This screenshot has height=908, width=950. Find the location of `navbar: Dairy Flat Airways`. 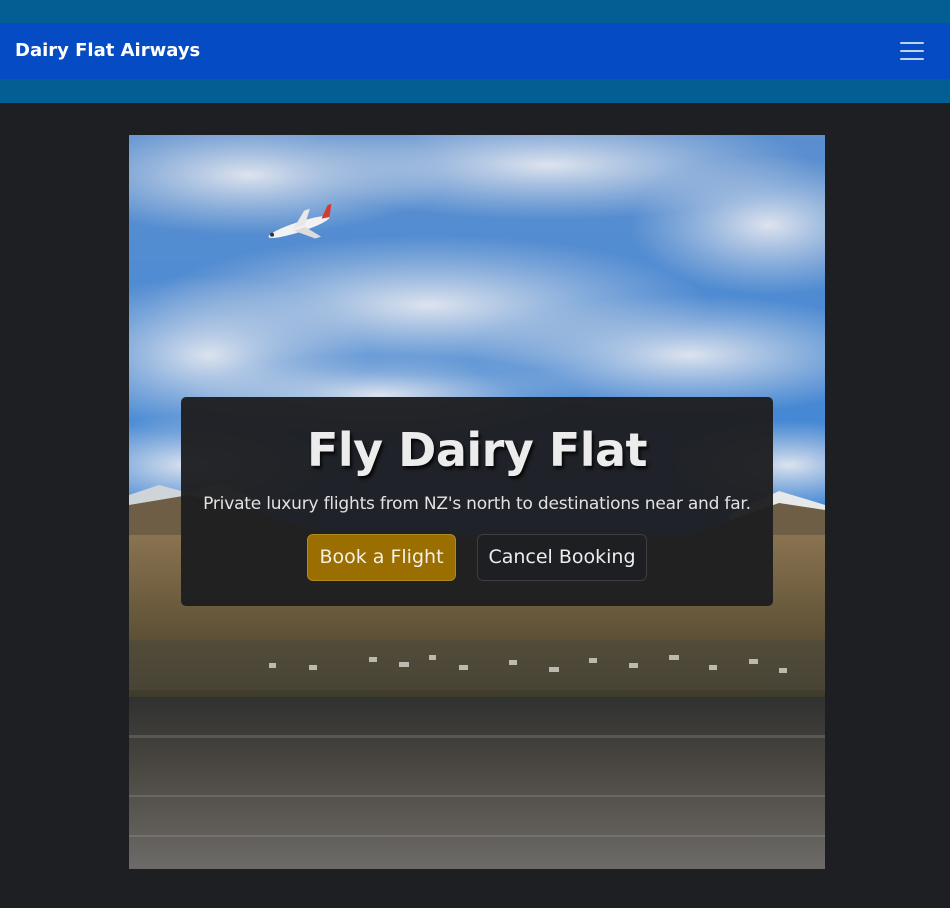

navbar: Dairy Flat Airways is located at coordinates (475, 51).